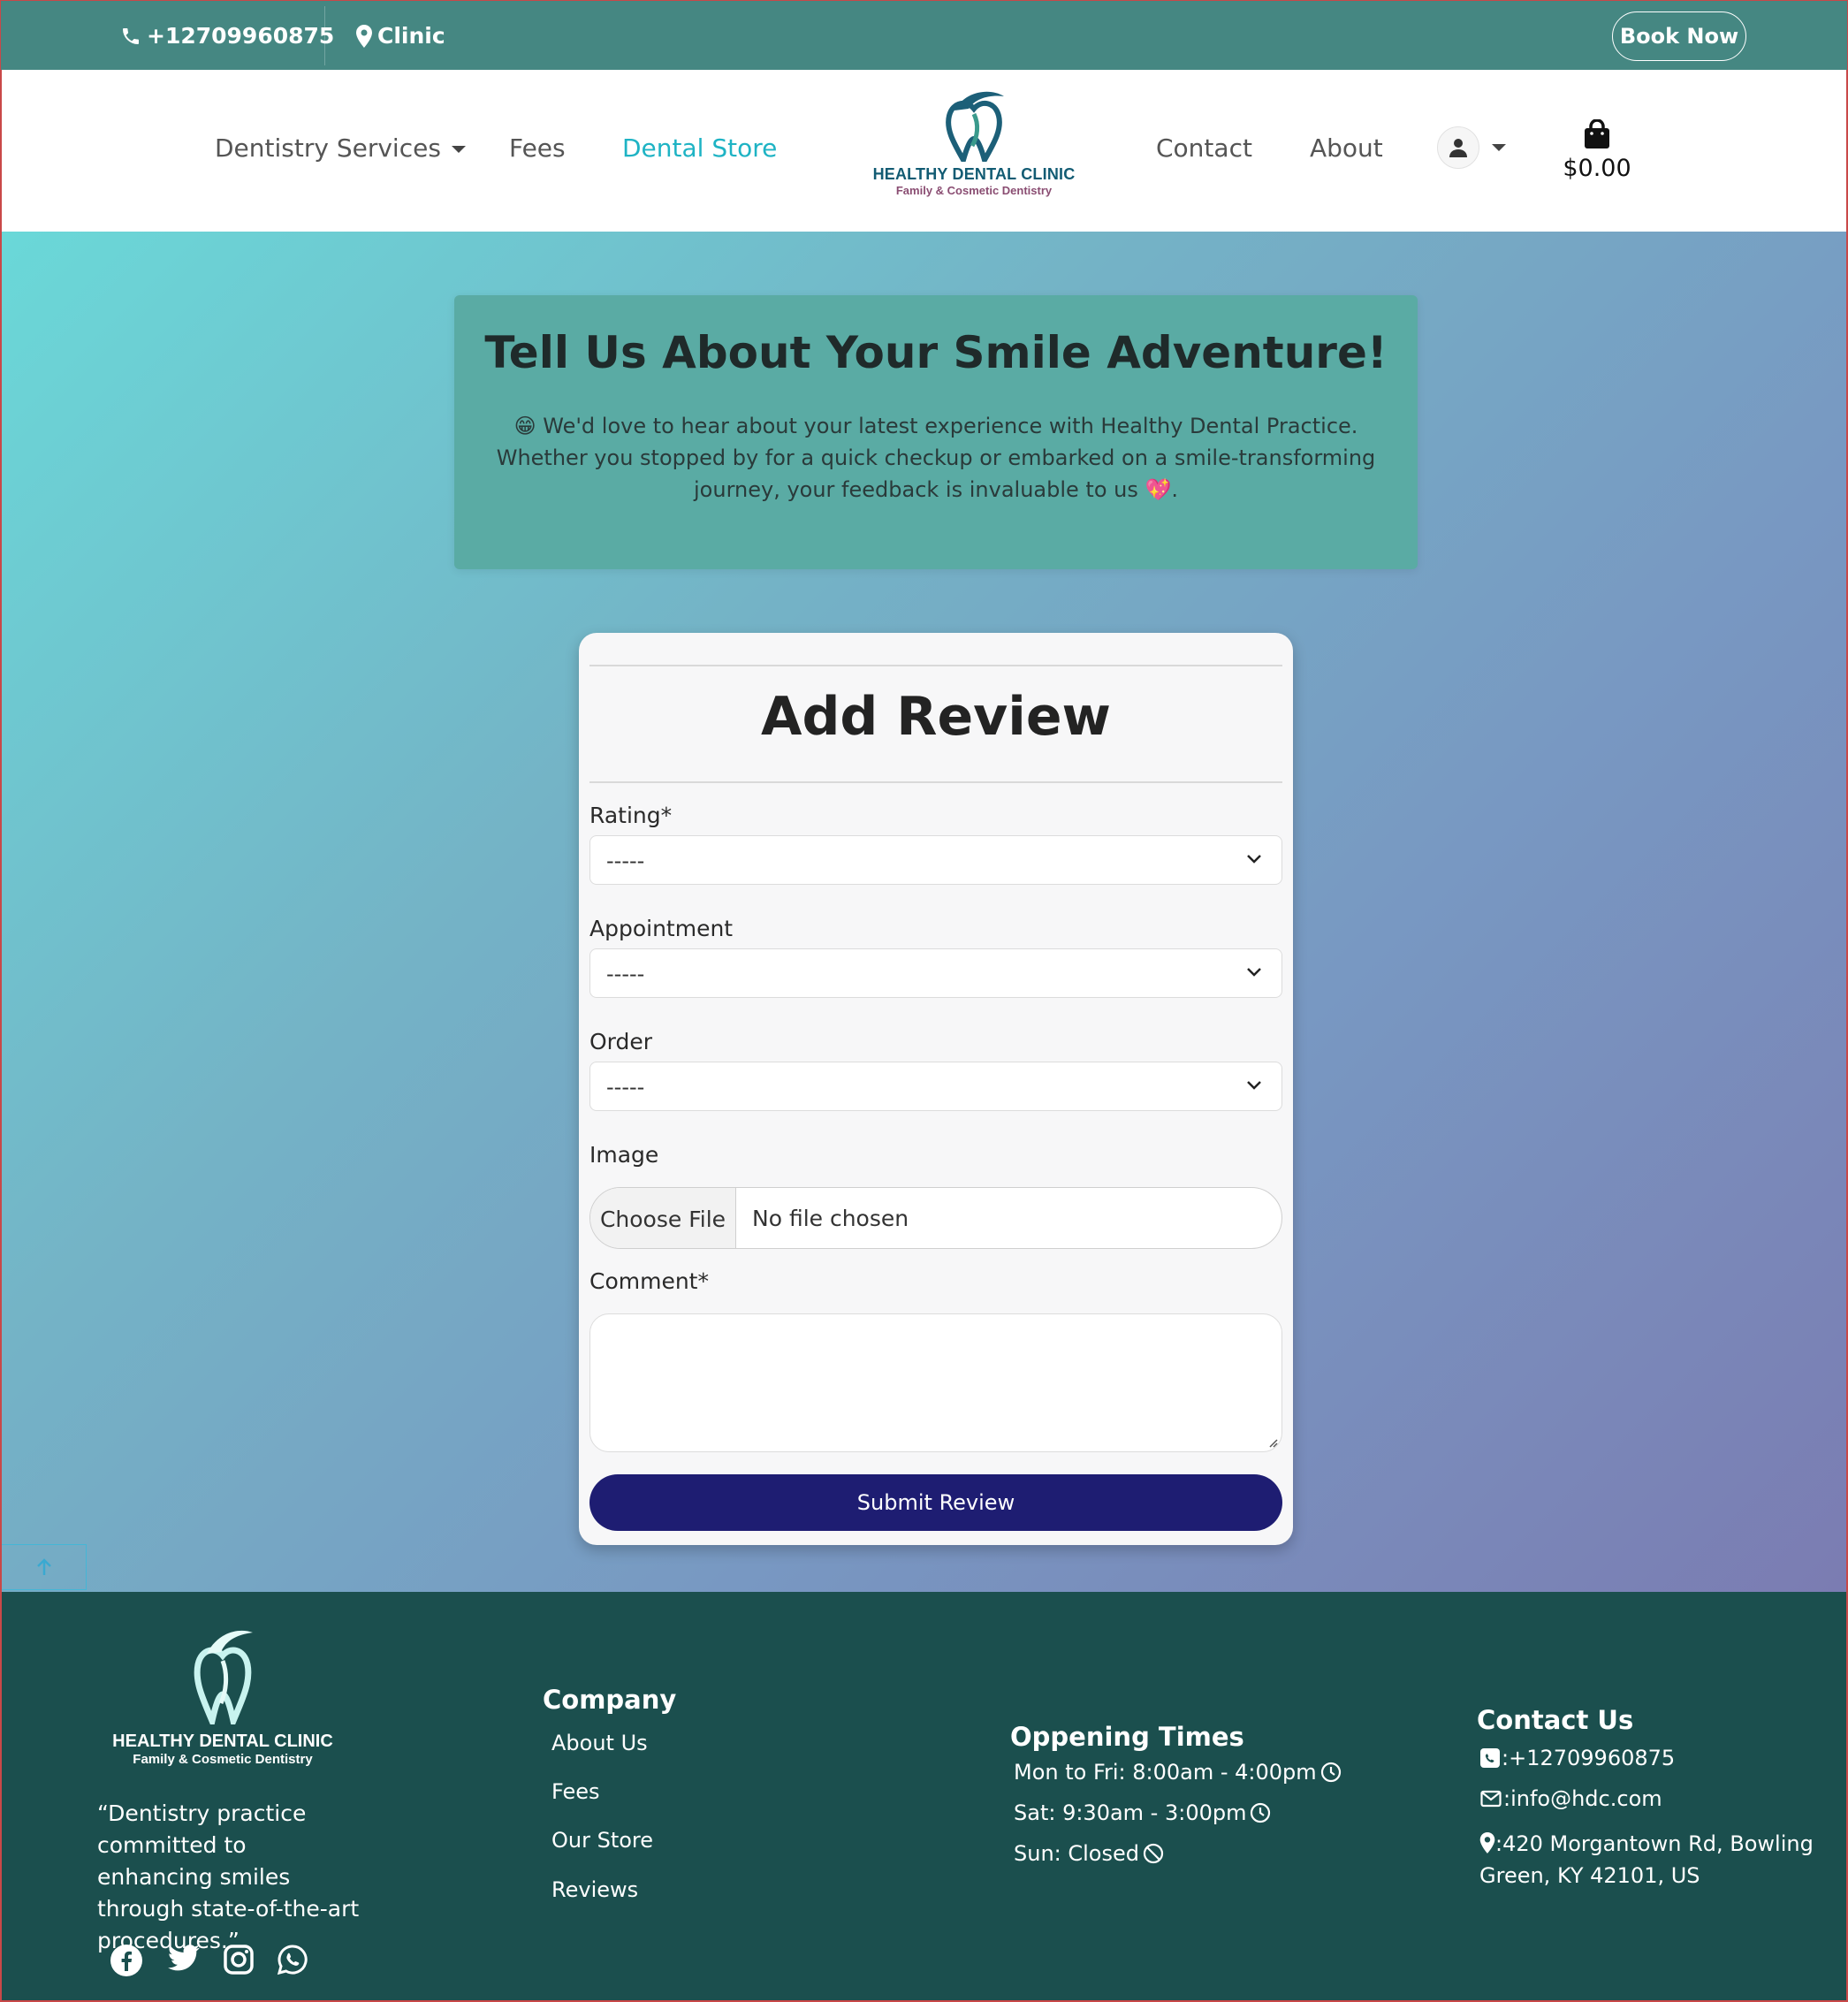 This screenshot has width=1848, height=2002. I want to click on footer-link-fees: Fees, so click(575, 1791).